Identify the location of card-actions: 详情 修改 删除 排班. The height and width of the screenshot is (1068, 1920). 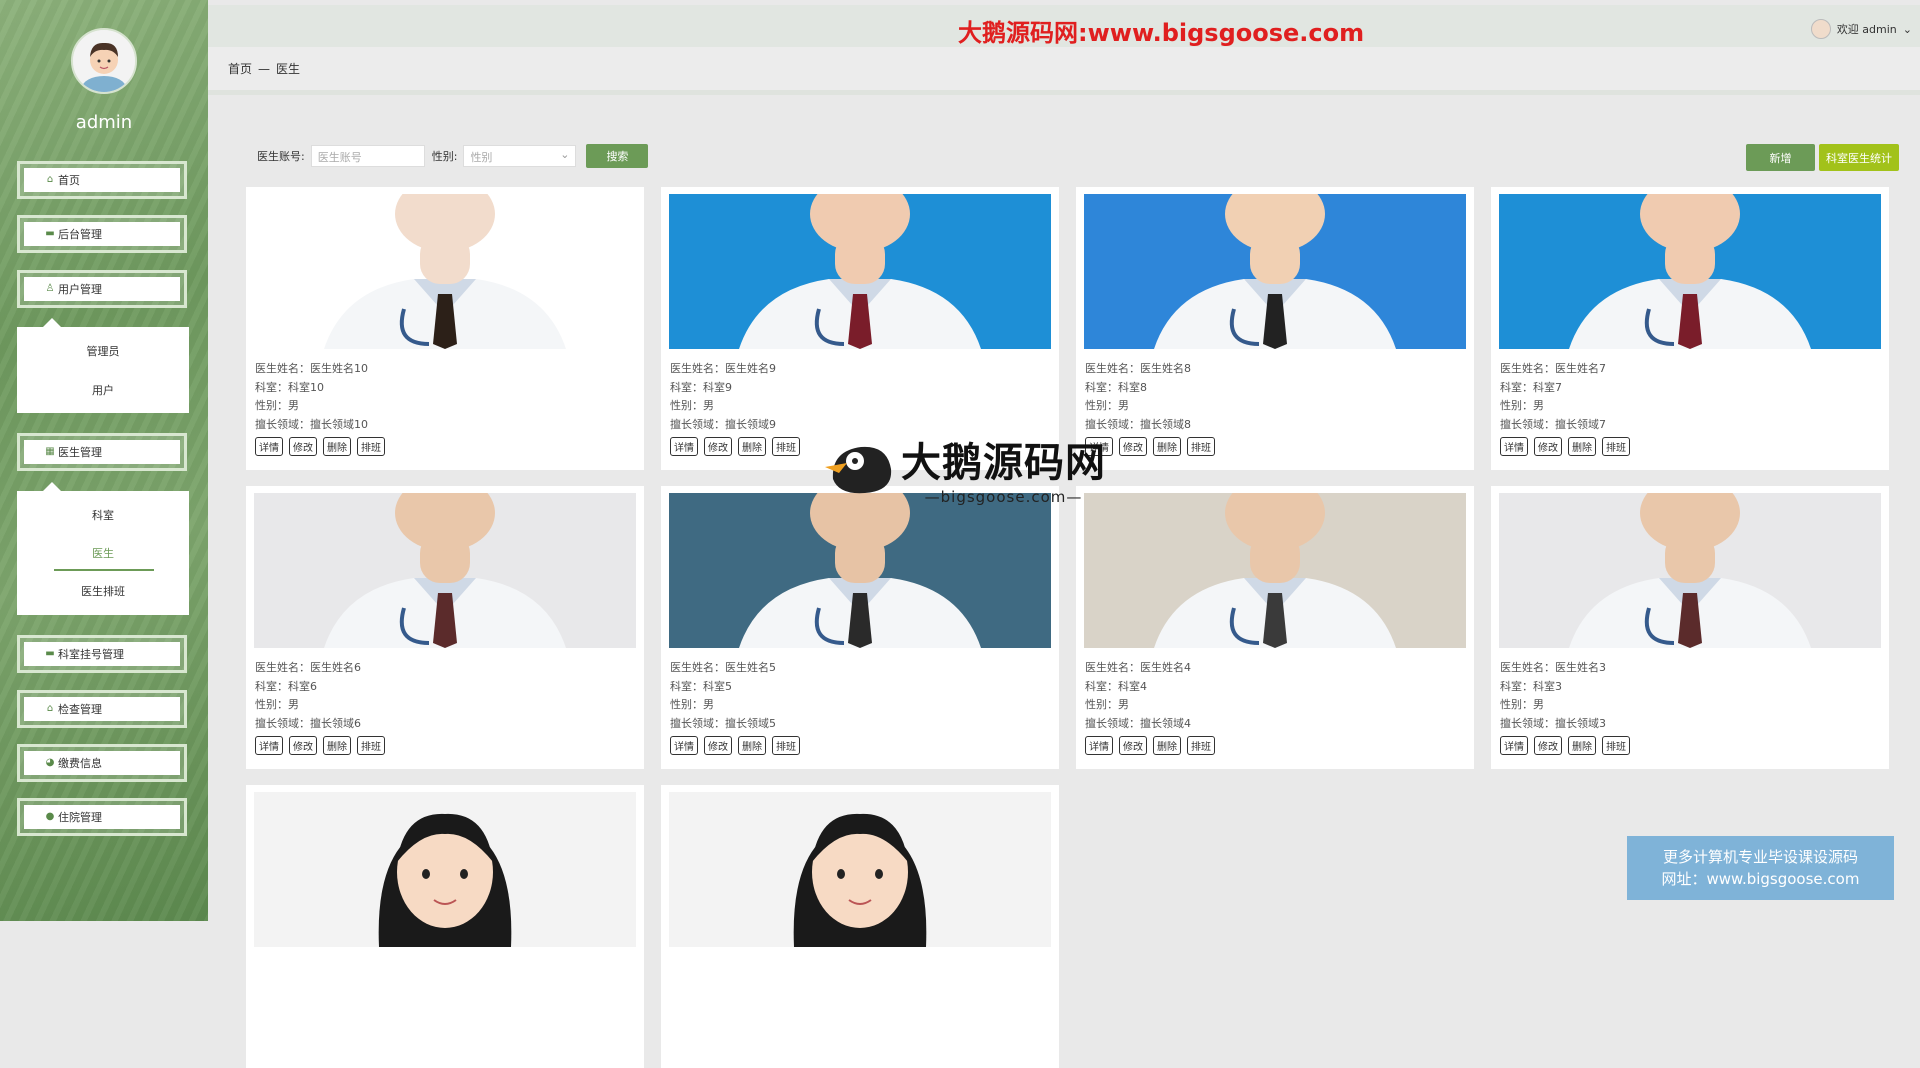
(1565, 745).